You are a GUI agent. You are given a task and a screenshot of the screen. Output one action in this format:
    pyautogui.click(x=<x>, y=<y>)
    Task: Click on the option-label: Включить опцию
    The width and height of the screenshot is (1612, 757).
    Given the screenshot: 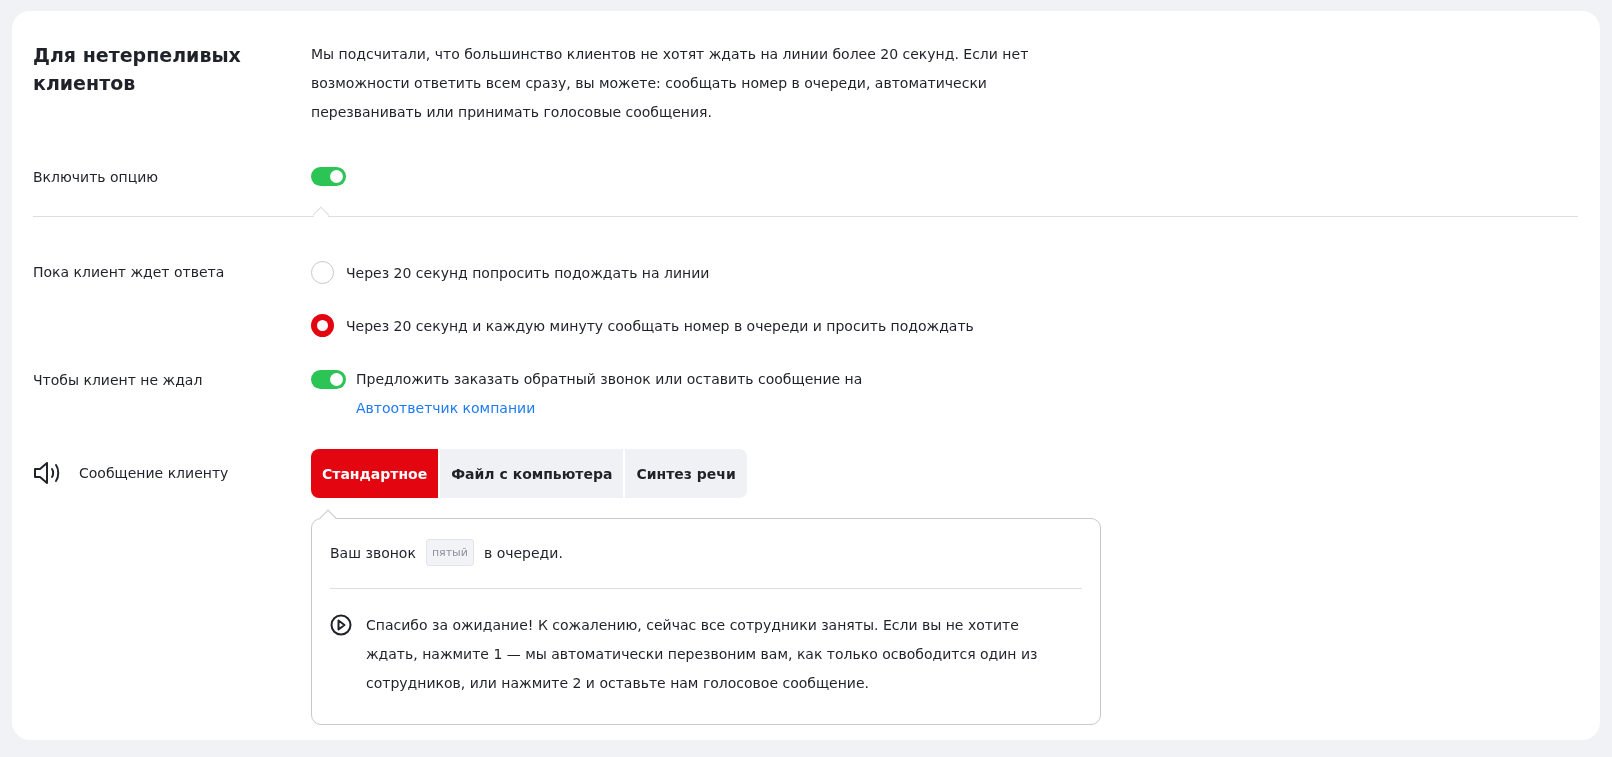 What is the action you would take?
    pyautogui.click(x=96, y=176)
    